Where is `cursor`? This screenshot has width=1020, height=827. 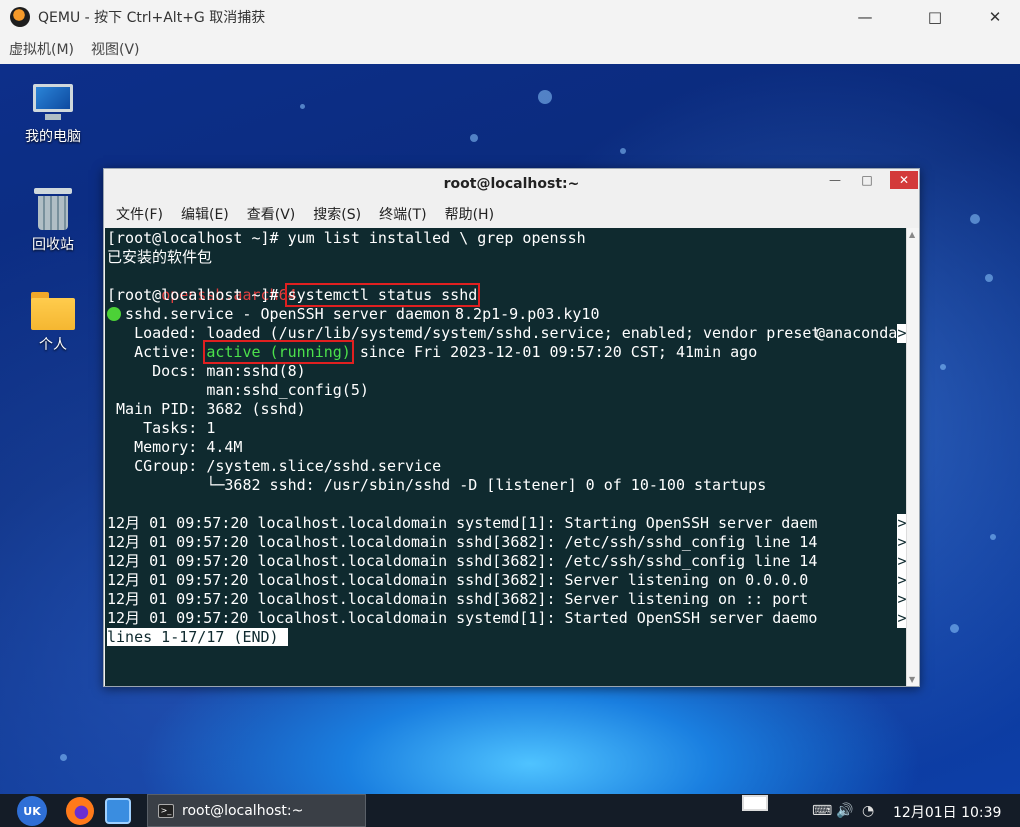
cursor is located at coordinates (283, 637).